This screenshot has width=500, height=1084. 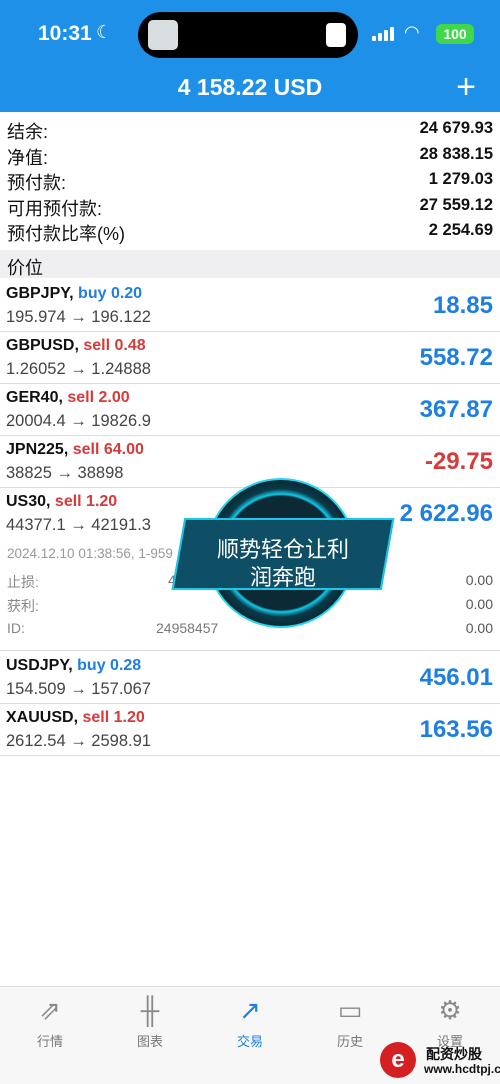 What do you see at coordinates (110, 293) in the screenshot?
I see `position-side: buy 0.20` at bounding box center [110, 293].